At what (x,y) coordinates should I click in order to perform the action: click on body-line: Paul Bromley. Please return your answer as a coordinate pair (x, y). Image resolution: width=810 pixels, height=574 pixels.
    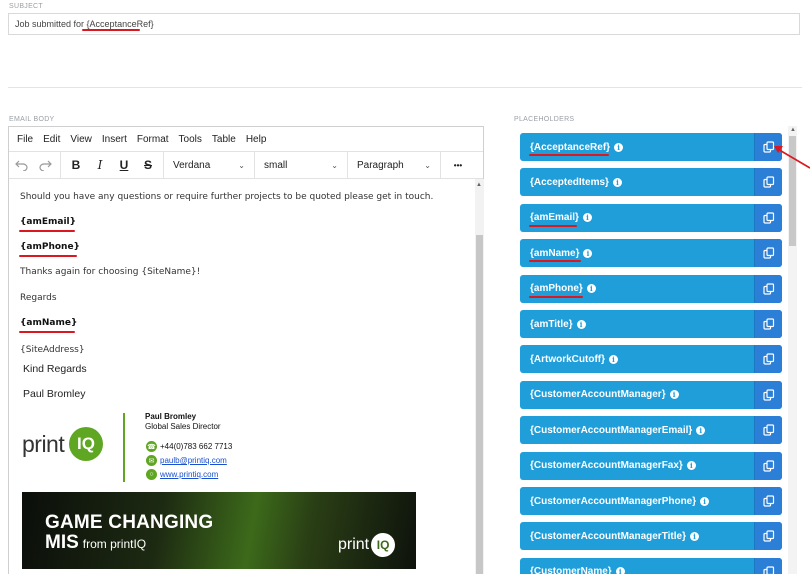
    Looking at the image, I should click on (54, 394).